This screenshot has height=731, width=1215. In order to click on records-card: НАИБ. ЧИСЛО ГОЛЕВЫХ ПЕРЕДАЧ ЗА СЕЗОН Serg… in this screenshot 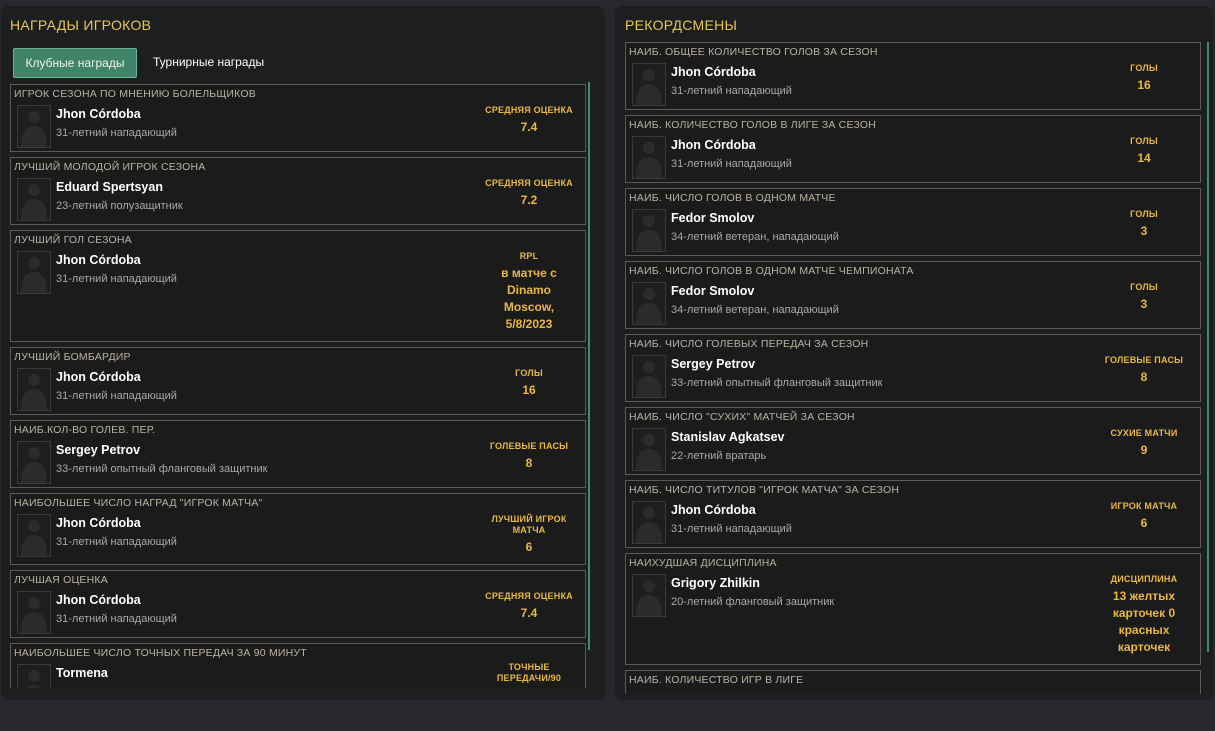, I will do `click(913, 368)`.